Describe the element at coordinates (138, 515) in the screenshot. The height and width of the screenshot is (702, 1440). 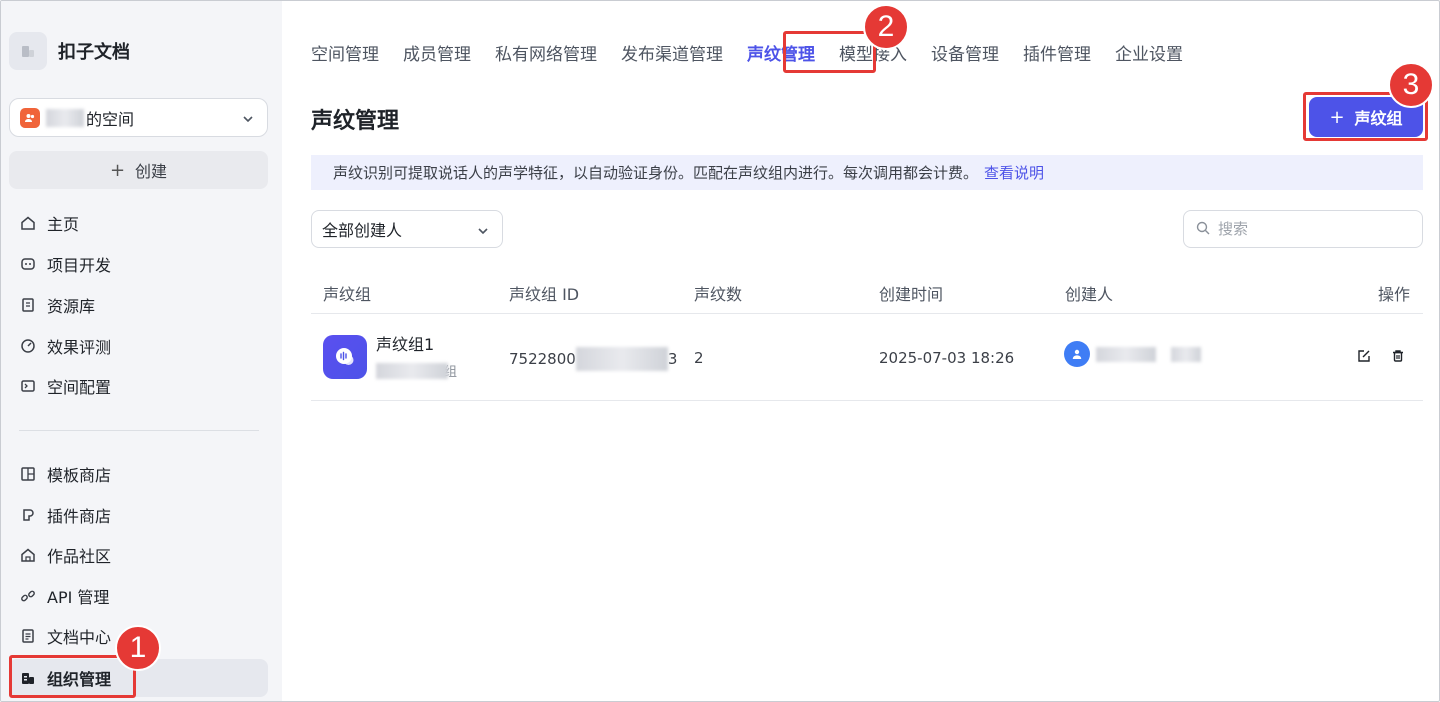
I see `sidebar-item-plugin-store: 插件商店` at that location.